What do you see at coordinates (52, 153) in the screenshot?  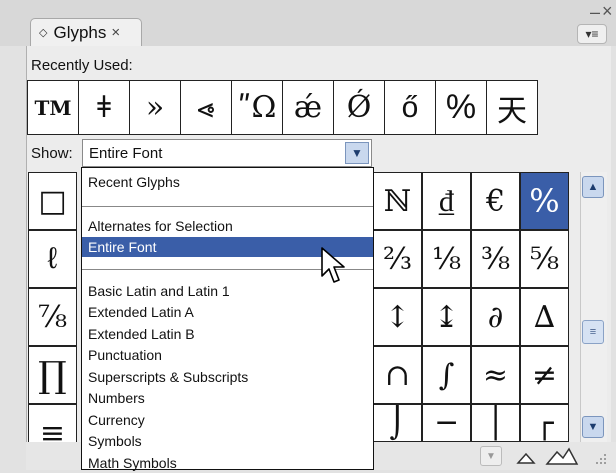 I see `show-label: Show:` at bounding box center [52, 153].